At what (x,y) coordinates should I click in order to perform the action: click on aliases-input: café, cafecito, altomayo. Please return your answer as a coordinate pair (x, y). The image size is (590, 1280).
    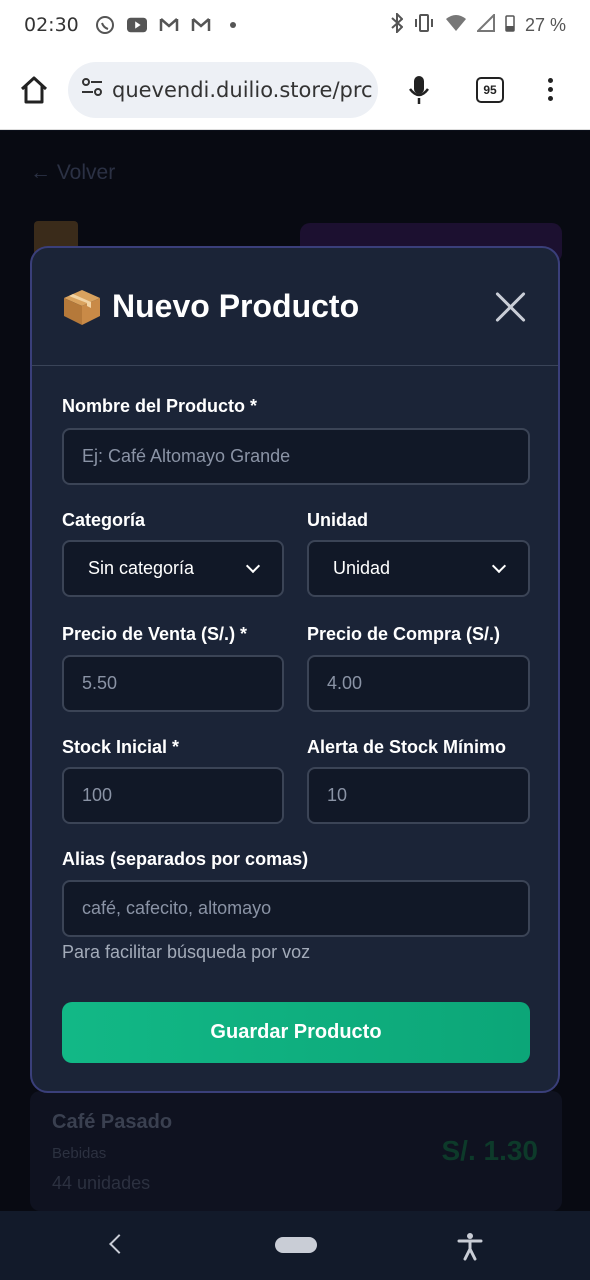
    Looking at the image, I should click on (296, 908).